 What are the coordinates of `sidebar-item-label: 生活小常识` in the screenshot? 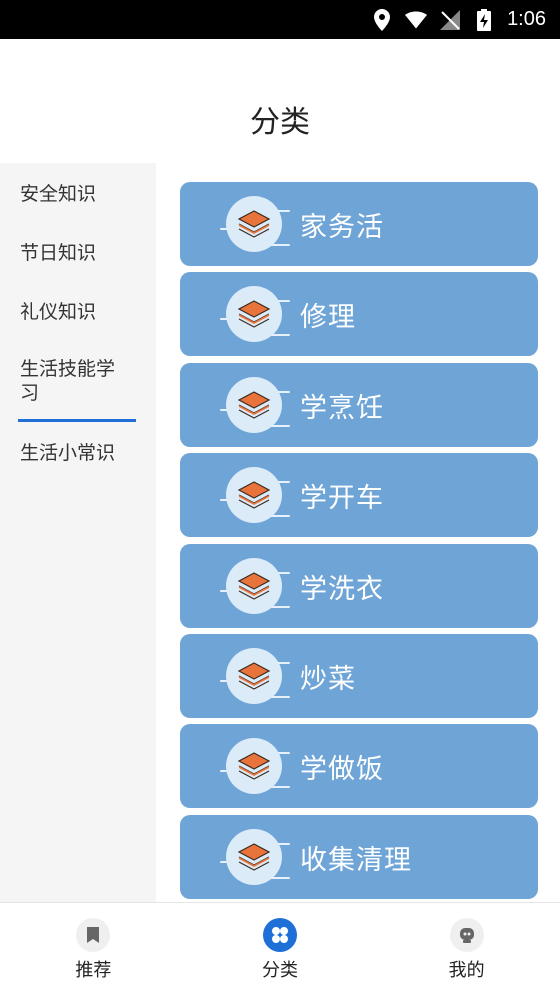 It's located at (68, 453).